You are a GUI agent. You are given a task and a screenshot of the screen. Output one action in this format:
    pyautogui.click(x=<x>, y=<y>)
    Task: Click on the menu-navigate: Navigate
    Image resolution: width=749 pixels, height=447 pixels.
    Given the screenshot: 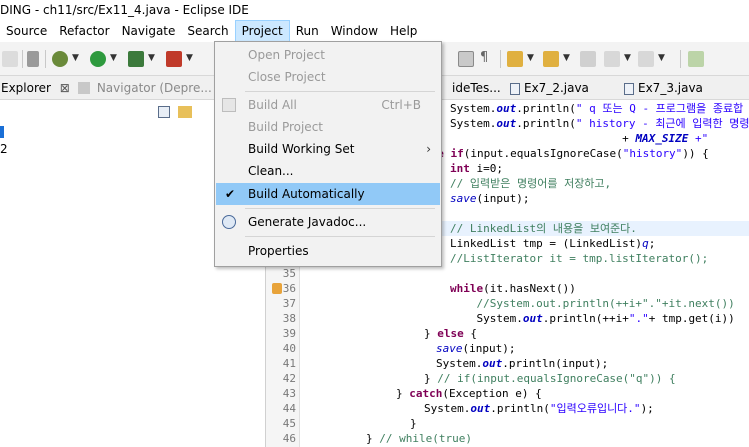 What is the action you would take?
    pyautogui.click(x=149, y=31)
    